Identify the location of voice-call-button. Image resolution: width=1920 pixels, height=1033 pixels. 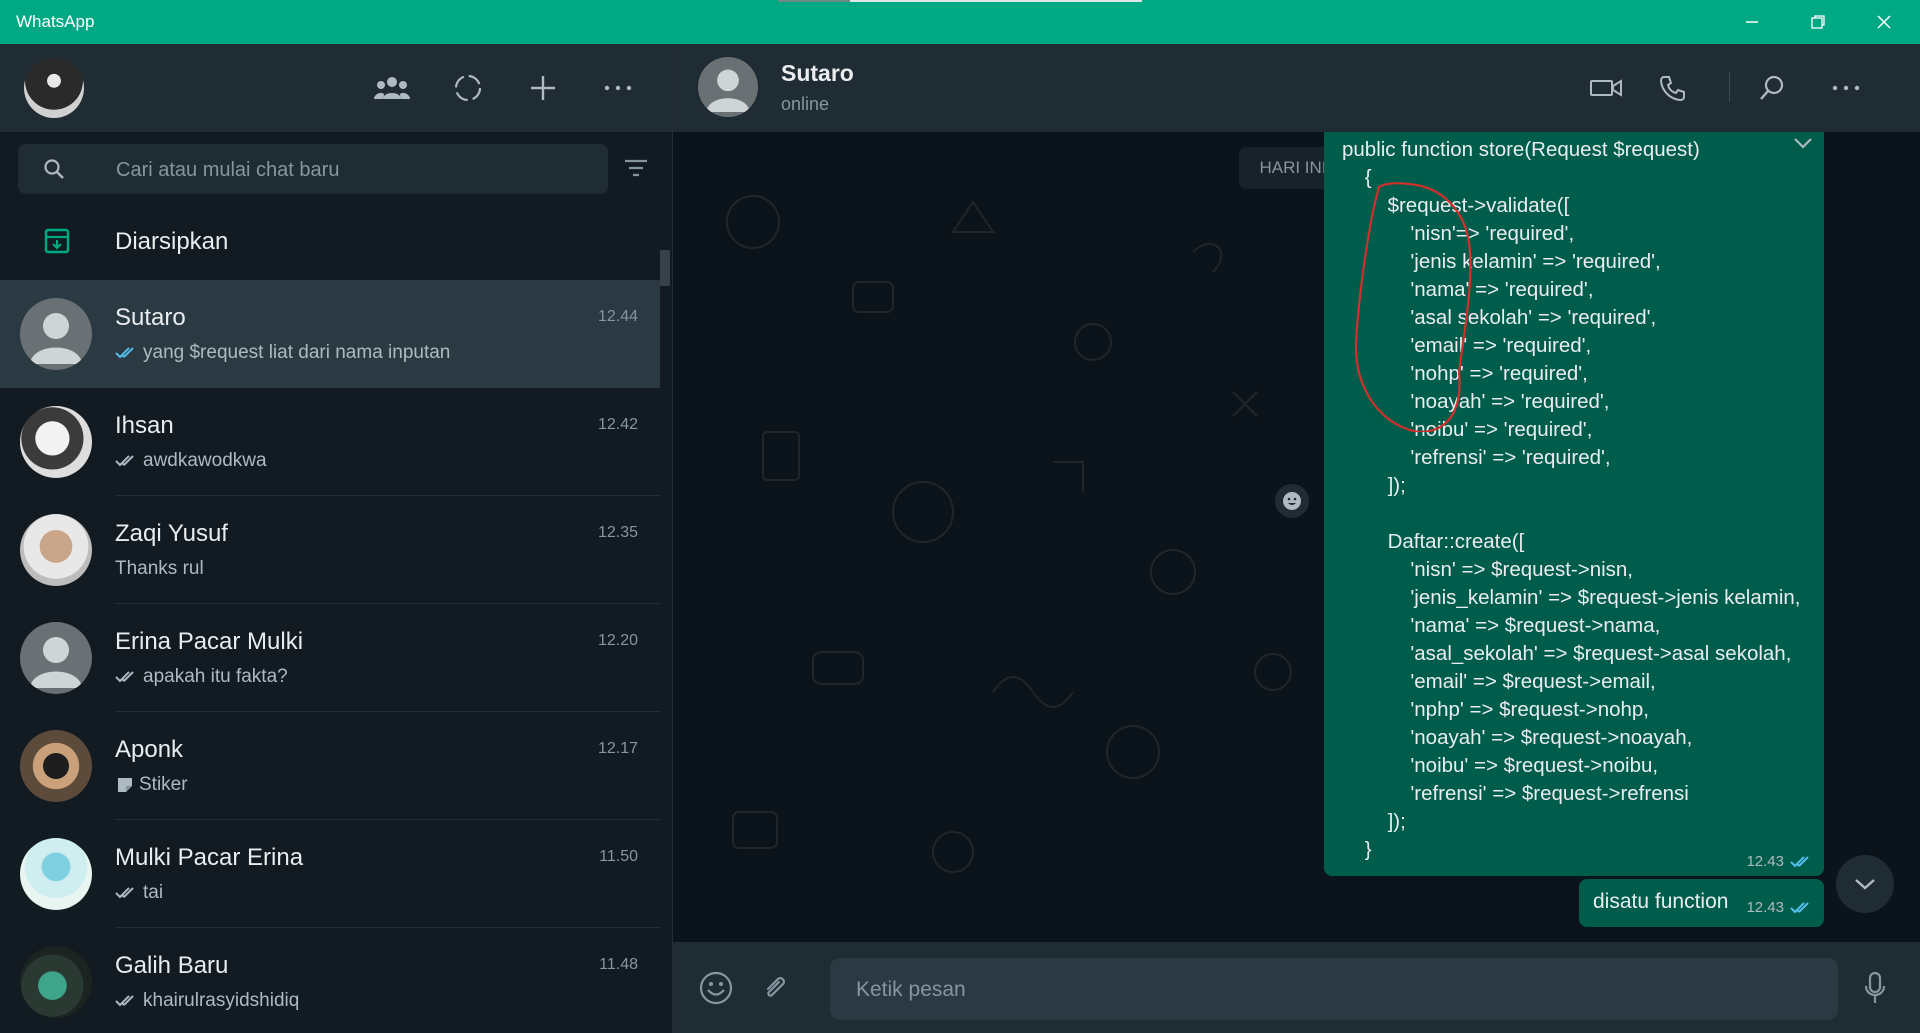
(1673, 88).